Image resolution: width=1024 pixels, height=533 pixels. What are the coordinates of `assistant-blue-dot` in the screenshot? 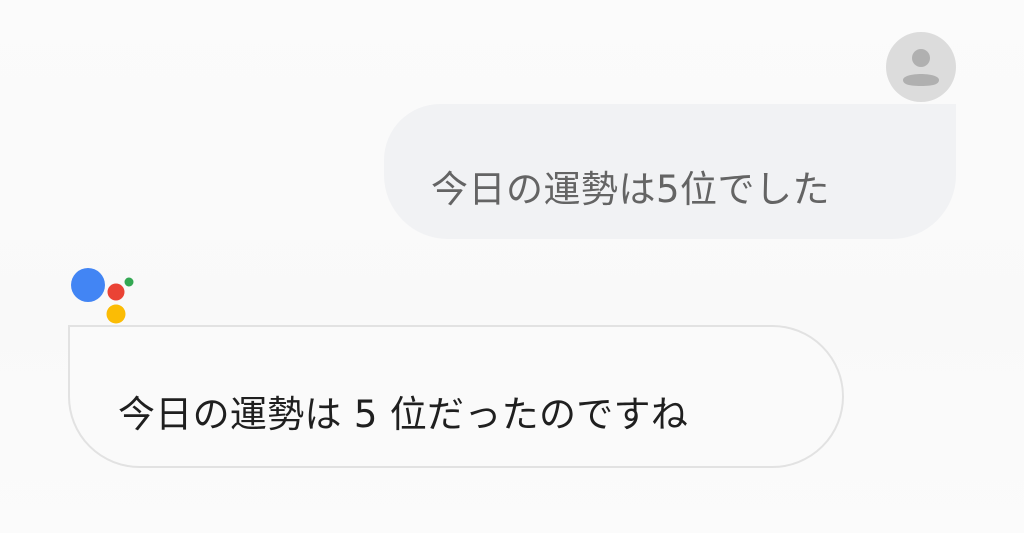 It's located at (88, 285).